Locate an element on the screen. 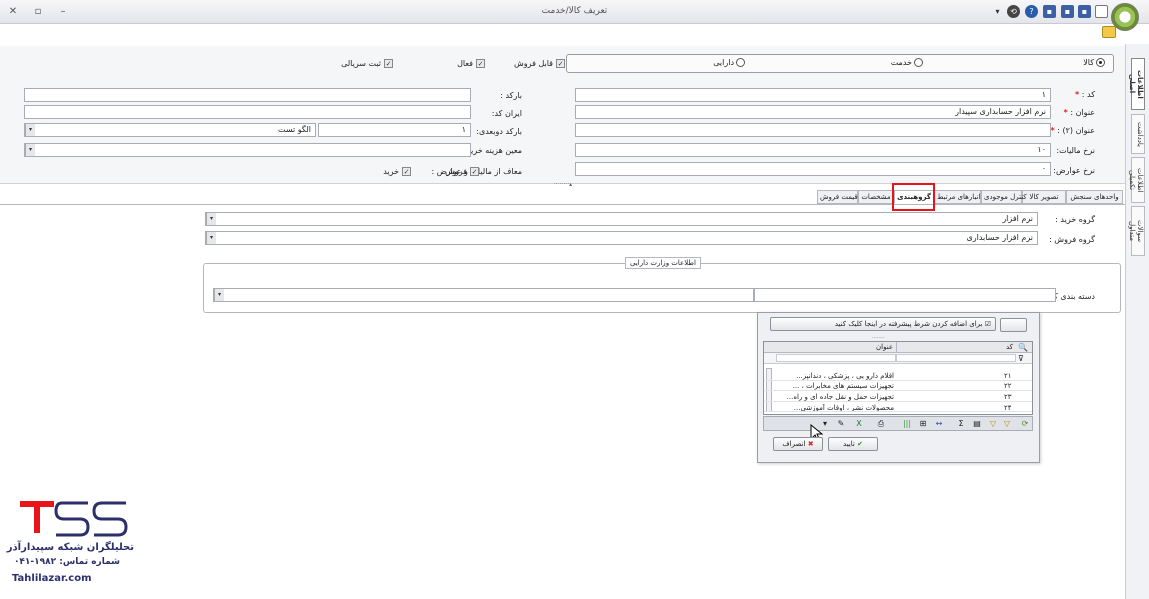 This screenshot has width=1149, height=599. save-close-icon: ▪ is located at coordinates (1084, 11).